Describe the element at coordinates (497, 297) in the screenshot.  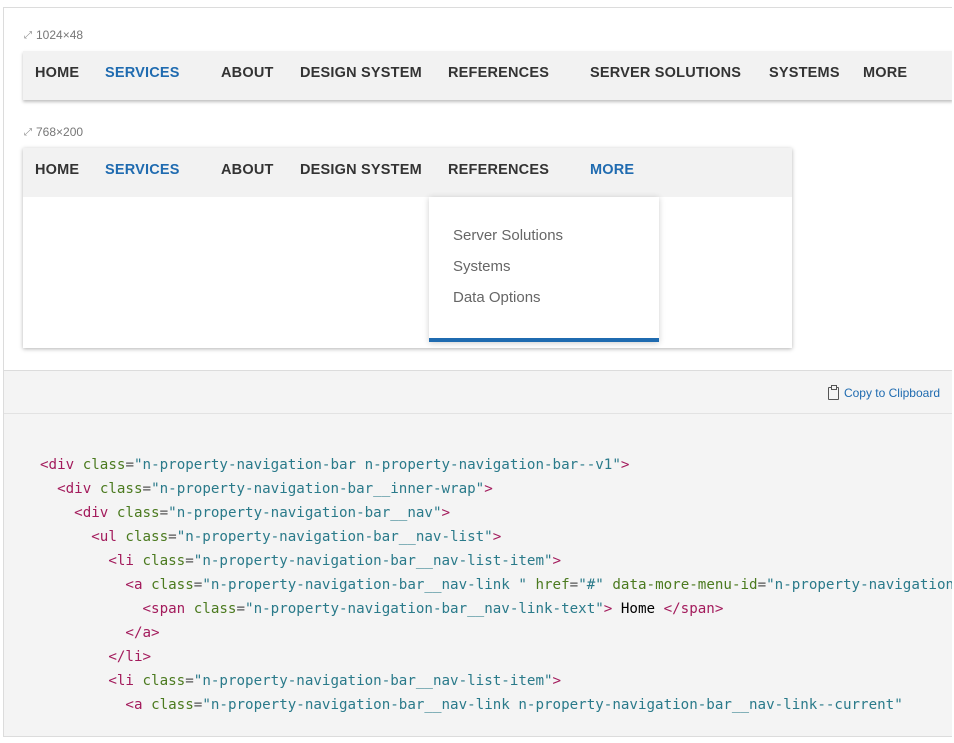
I see `dropdown-item-data-options: Data Options` at that location.